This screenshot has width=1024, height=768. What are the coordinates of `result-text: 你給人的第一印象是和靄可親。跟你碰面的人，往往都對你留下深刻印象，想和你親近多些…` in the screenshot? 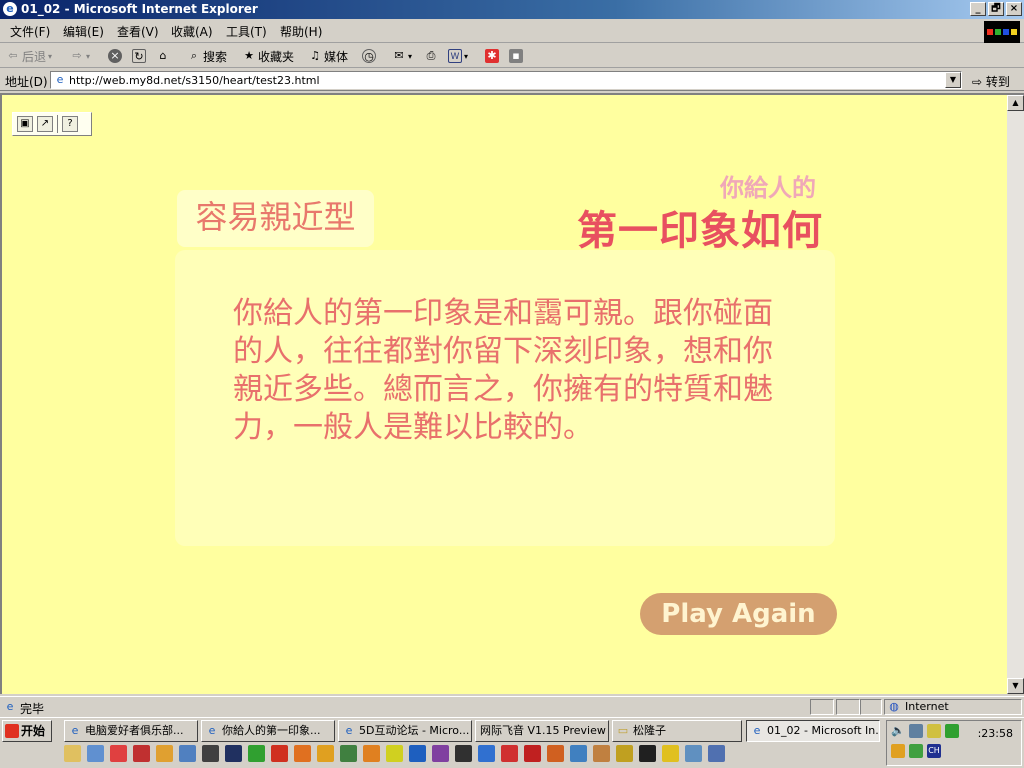 It's located at (503, 370).